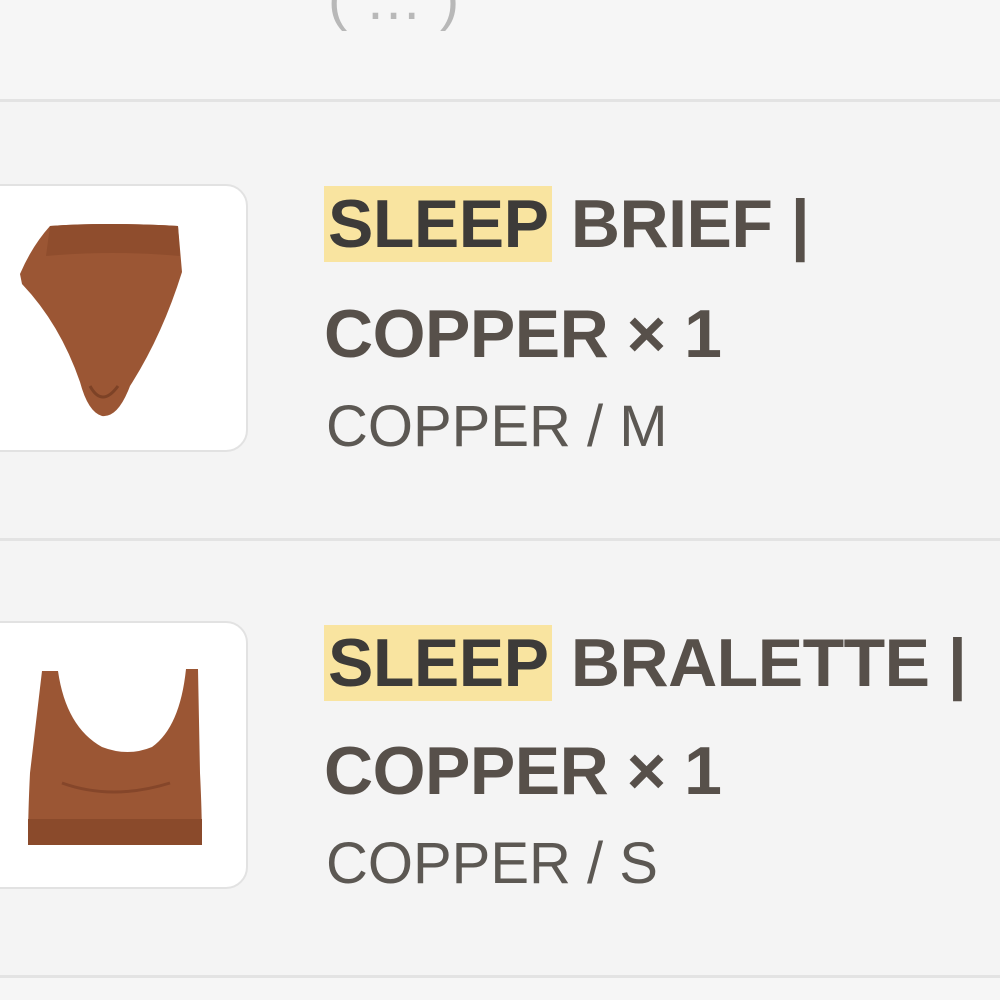  Describe the element at coordinates (115, 757) in the screenshot. I see `bralette-icon` at that location.